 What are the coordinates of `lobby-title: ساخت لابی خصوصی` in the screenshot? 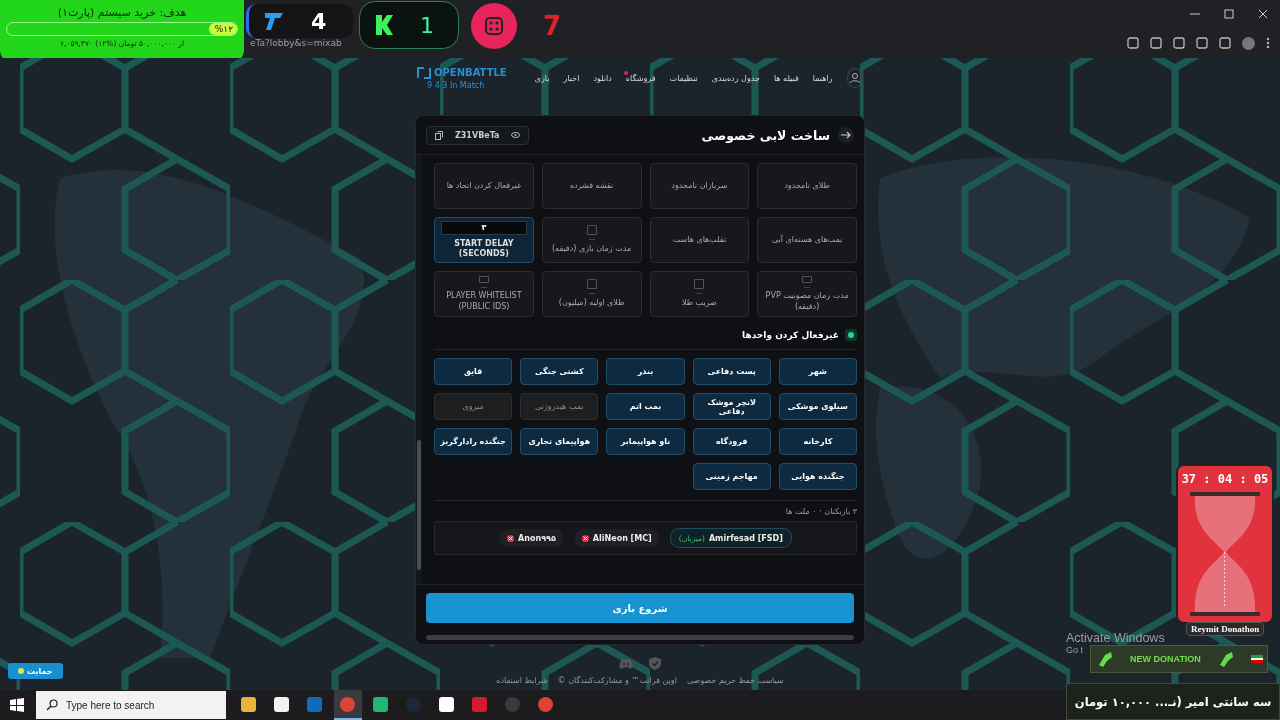 It's located at (765, 135).